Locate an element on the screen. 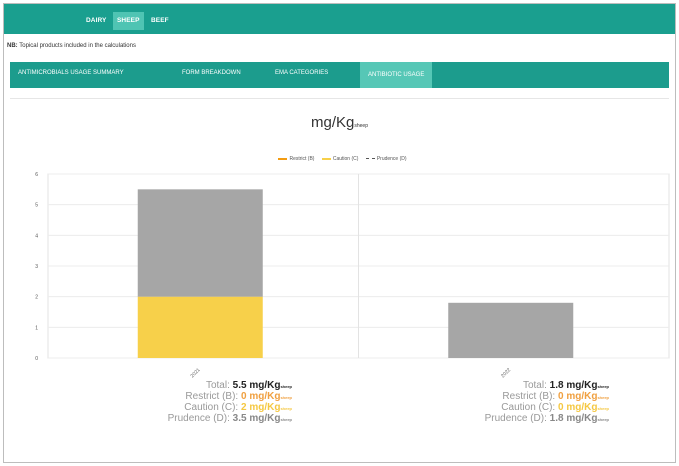 The height and width of the screenshot is (466, 679). y-tick-label: 1 is located at coordinates (36, 328).